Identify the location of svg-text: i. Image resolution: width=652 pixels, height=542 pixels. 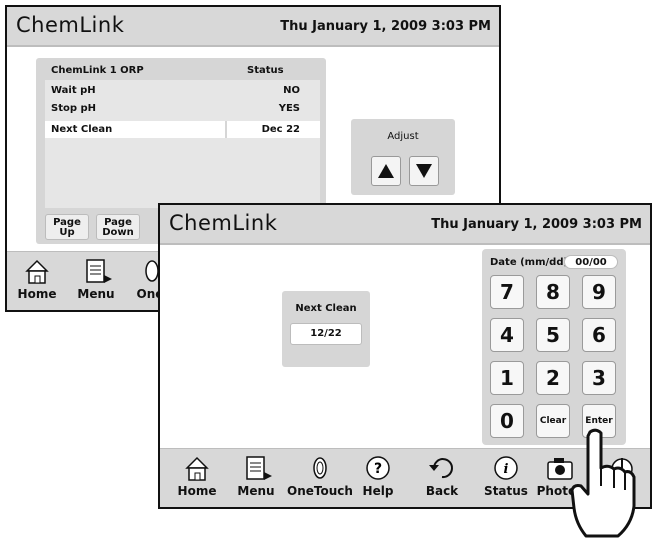
(506, 469).